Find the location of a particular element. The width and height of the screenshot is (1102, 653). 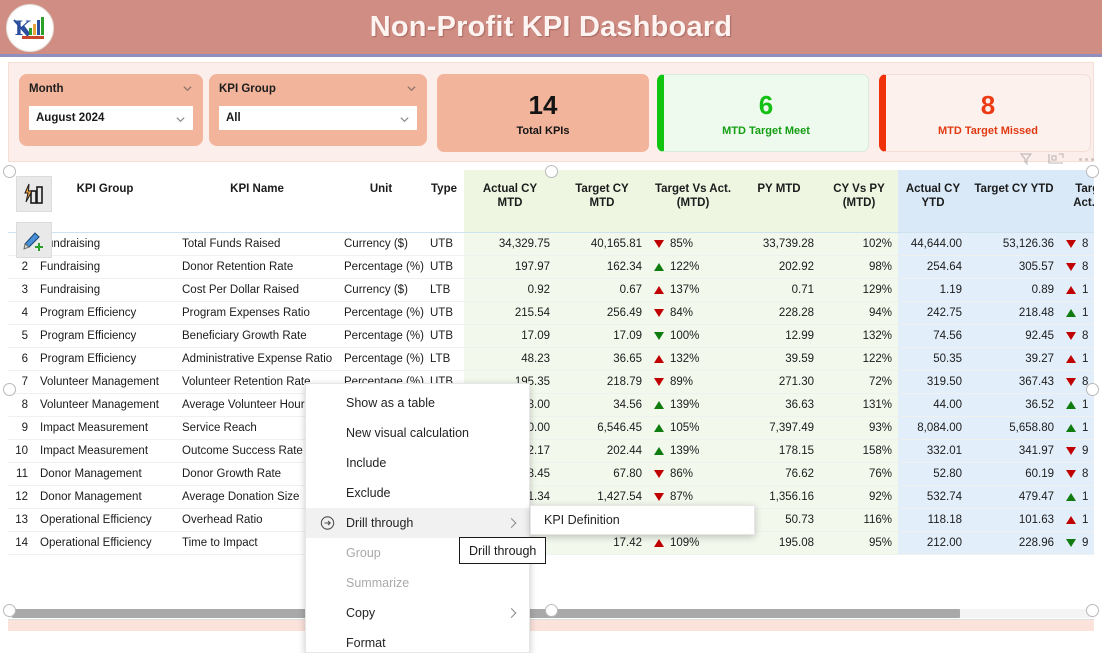

cell-target-cy-ytd: 92.45 is located at coordinates (1014, 336).